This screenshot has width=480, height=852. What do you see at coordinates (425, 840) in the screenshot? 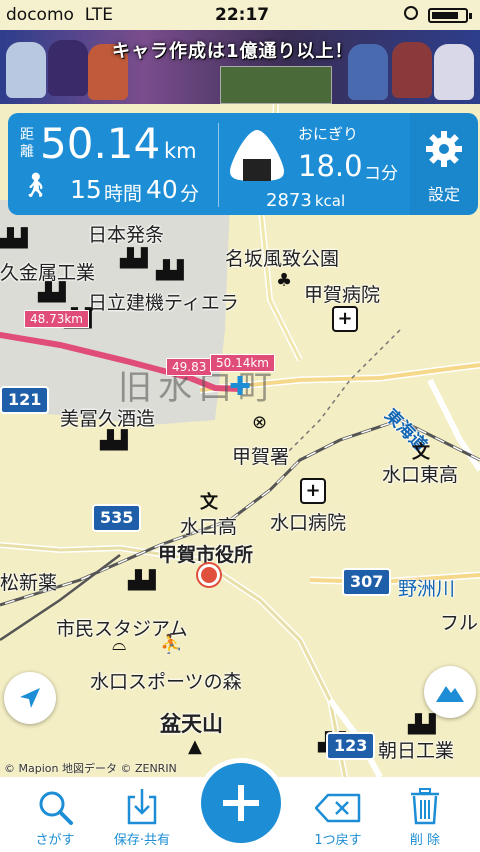
I see `delete-label: 削 除` at bounding box center [425, 840].